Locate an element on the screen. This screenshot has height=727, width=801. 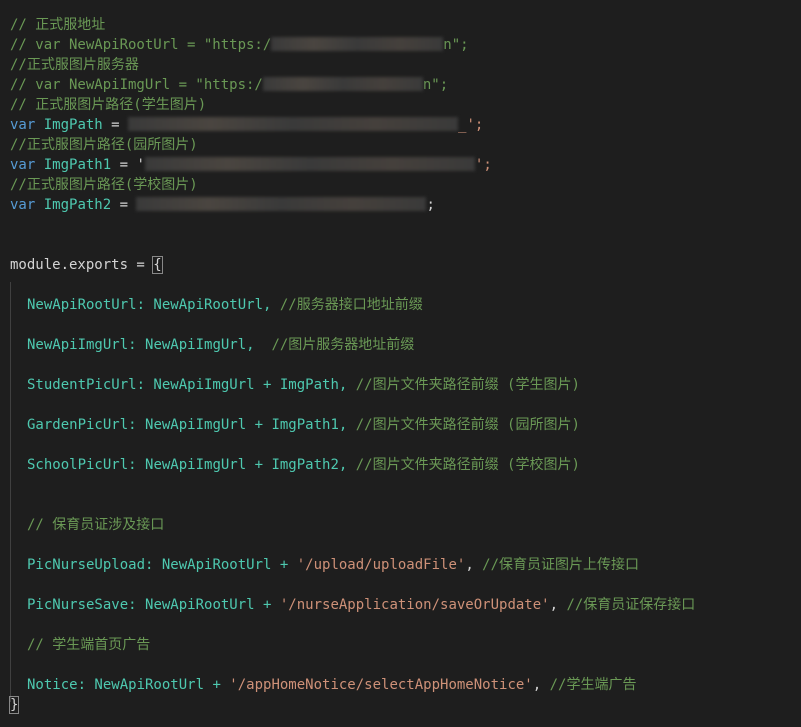
inline-comment: //图片文件夹路径前缀 (学生图片) is located at coordinates (467, 385).